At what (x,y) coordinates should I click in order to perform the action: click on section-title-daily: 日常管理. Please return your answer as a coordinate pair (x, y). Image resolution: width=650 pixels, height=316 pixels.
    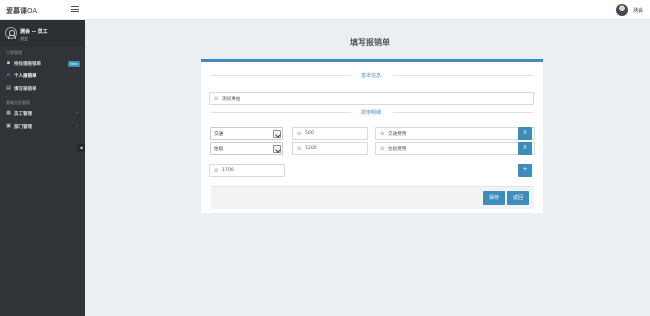
    Looking at the image, I should click on (14, 52).